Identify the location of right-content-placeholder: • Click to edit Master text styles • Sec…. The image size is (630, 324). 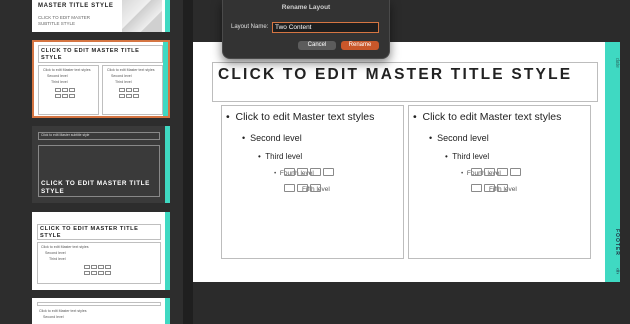
(499, 182).